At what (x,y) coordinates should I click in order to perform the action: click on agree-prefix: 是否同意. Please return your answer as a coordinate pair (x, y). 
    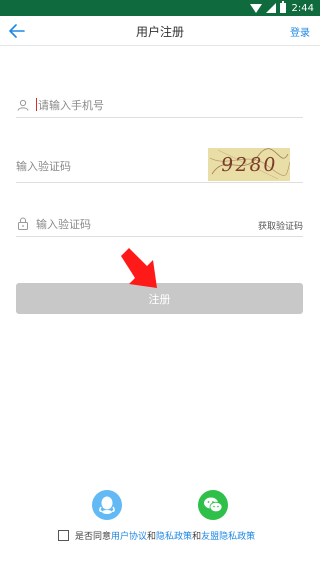
    Looking at the image, I should click on (93, 536).